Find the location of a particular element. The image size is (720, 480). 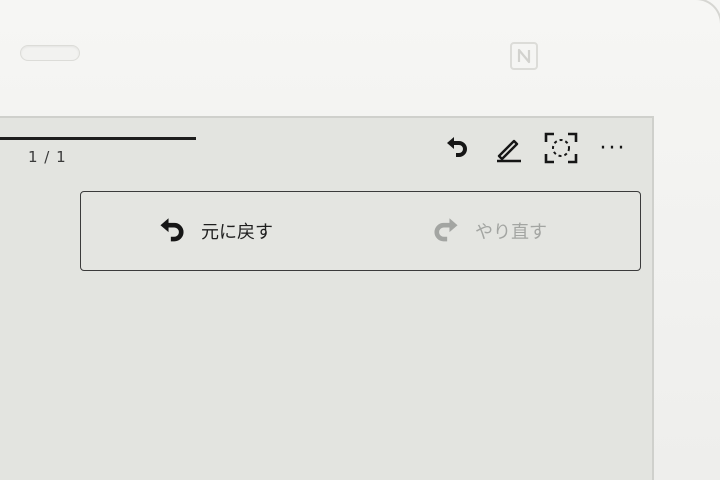

redo-icon is located at coordinates (446, 229).